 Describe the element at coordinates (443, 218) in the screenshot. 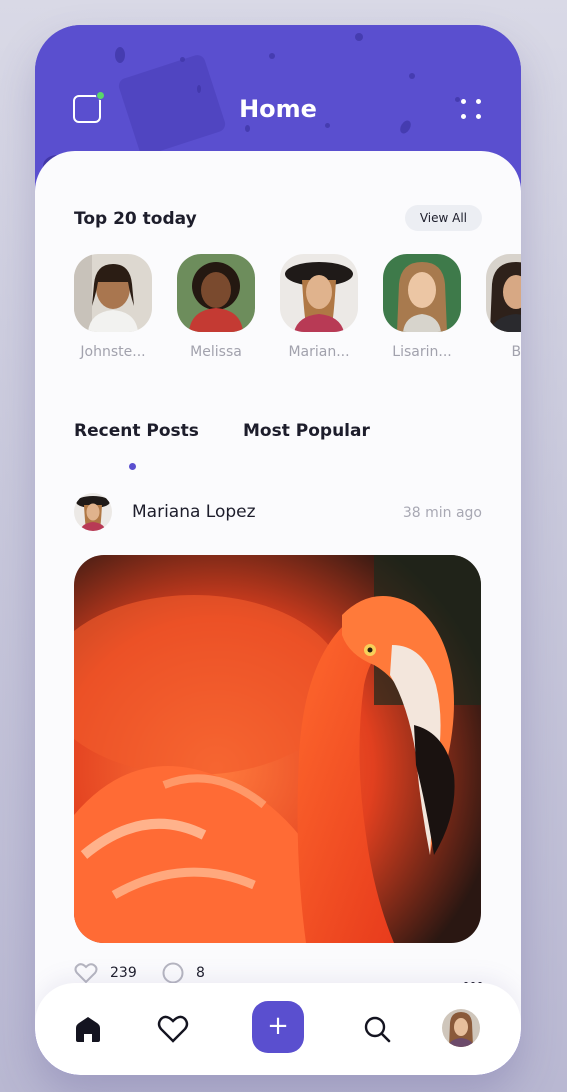

I see `view-all-button: View All` at that location.